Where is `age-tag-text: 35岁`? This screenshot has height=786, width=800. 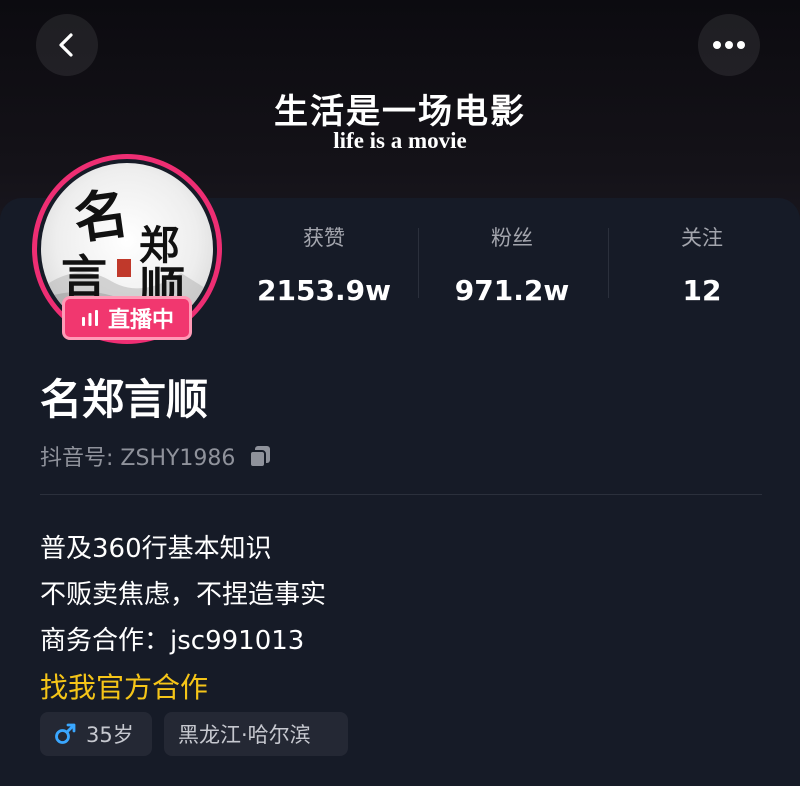 age-tag-text: 35岁 is located at coordinates (110, 735).